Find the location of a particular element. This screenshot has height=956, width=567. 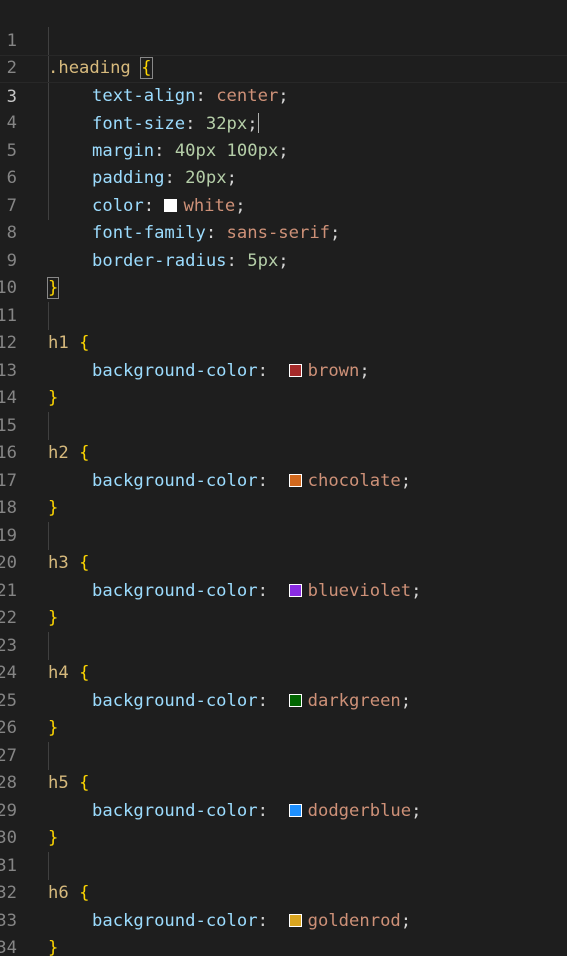

code-line: 4 margin: 40px 100px; is located at coordinates (283, 122).